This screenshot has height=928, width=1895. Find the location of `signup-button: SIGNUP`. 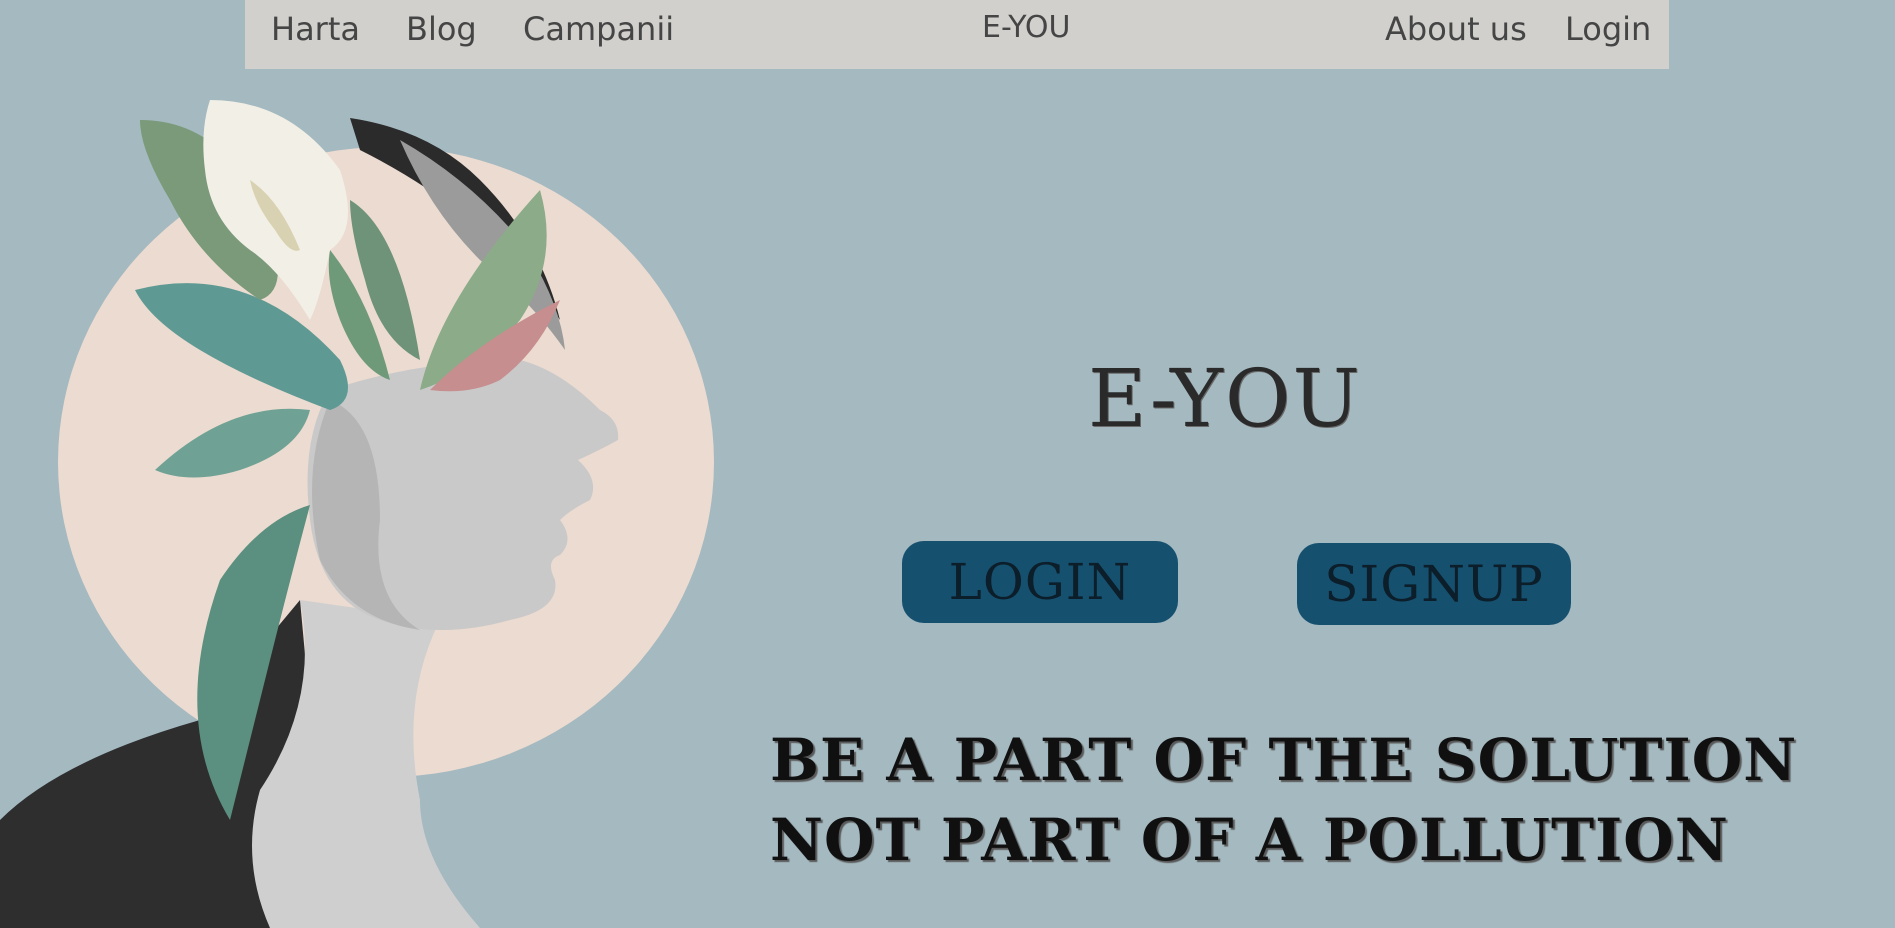

signup-button: SIGNUP is located at coordinates (1434, 584).